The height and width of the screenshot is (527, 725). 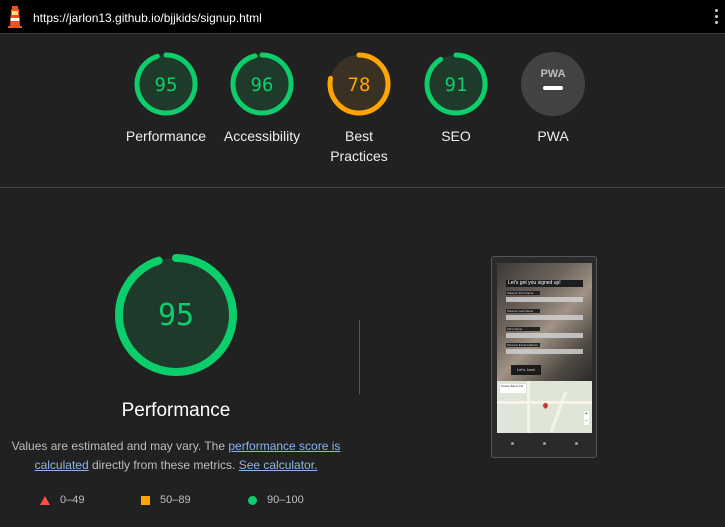 I want to click on gauge-label: Accessibility, so click(x=262, y=136).